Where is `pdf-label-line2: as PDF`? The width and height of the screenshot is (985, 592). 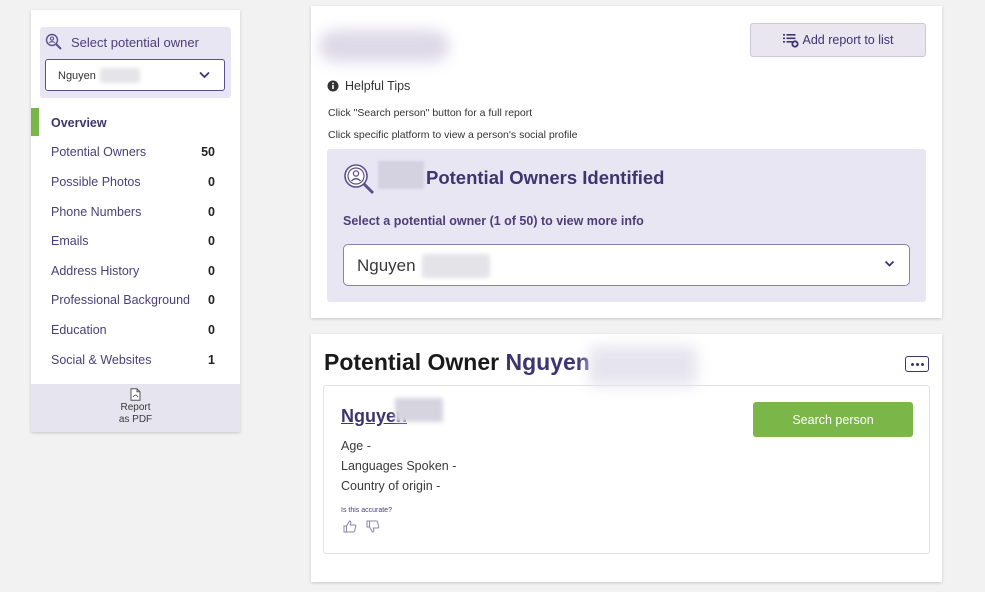
pdf-label-line2: as PDF is located at coordinates (135, 419).